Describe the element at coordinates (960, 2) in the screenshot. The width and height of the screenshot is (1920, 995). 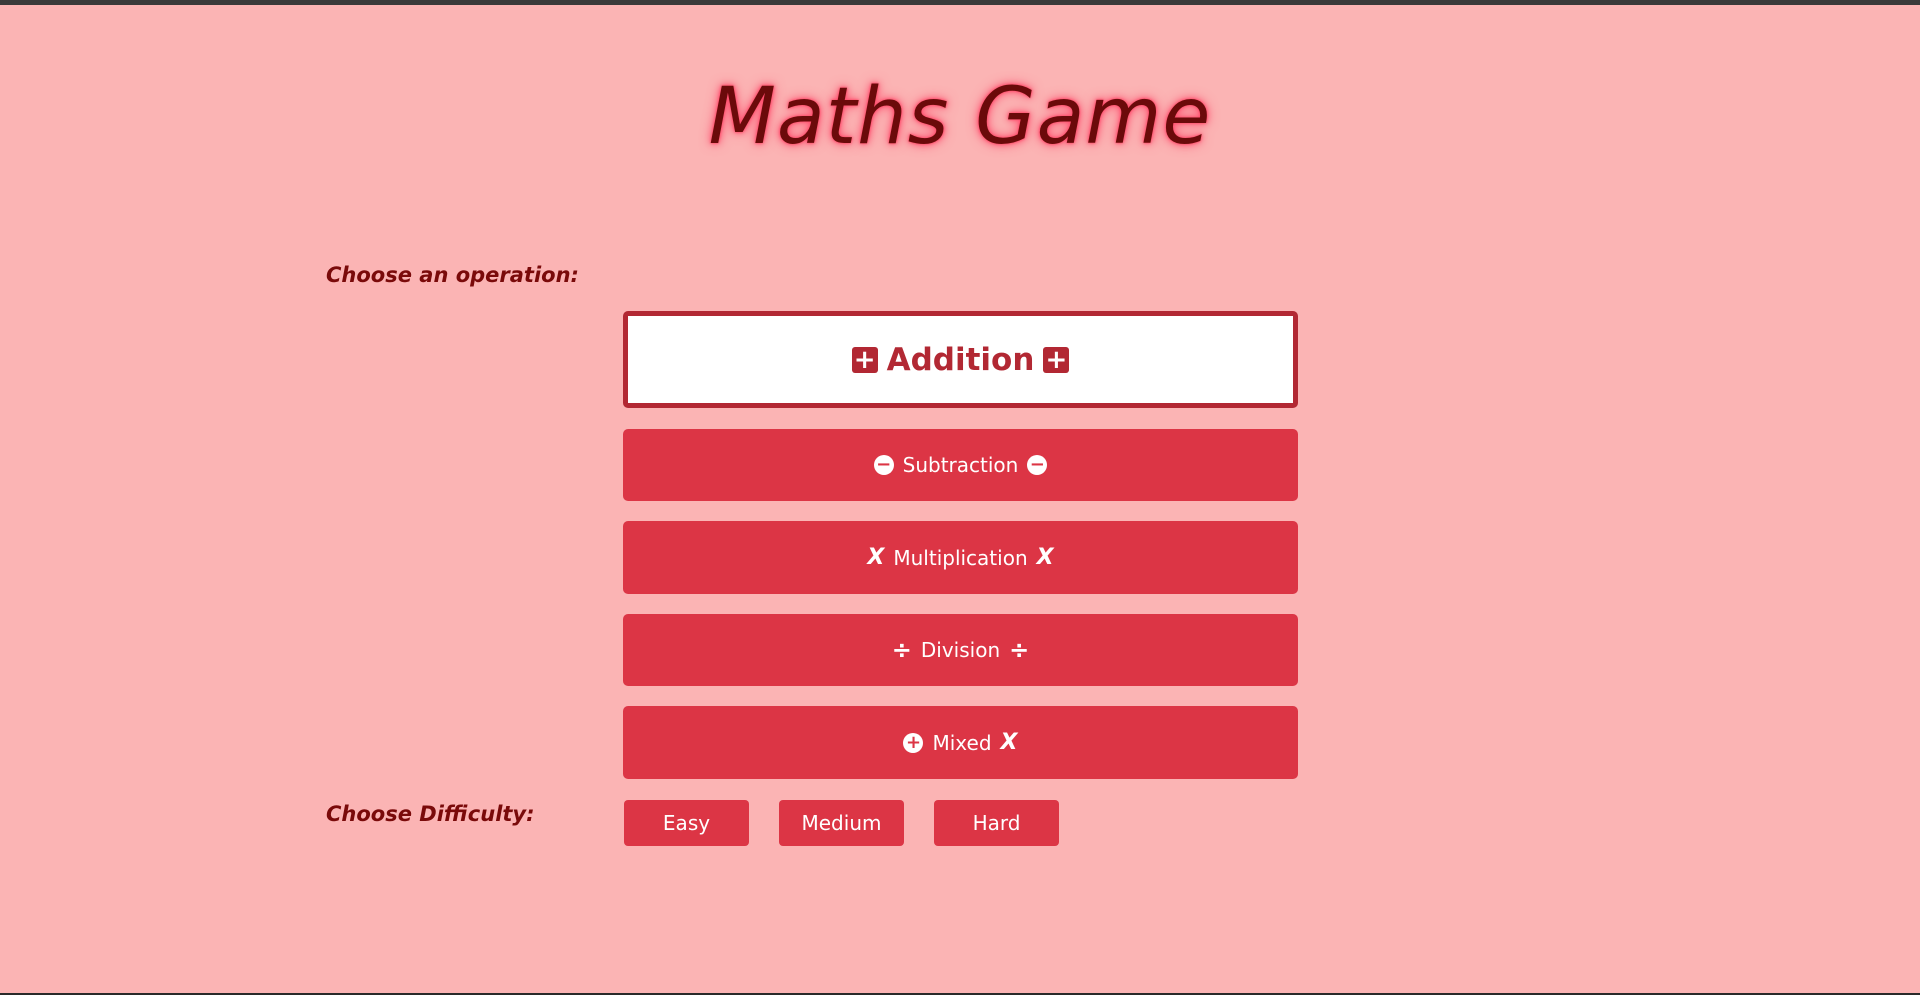
I see `window-top-bar` at that location.